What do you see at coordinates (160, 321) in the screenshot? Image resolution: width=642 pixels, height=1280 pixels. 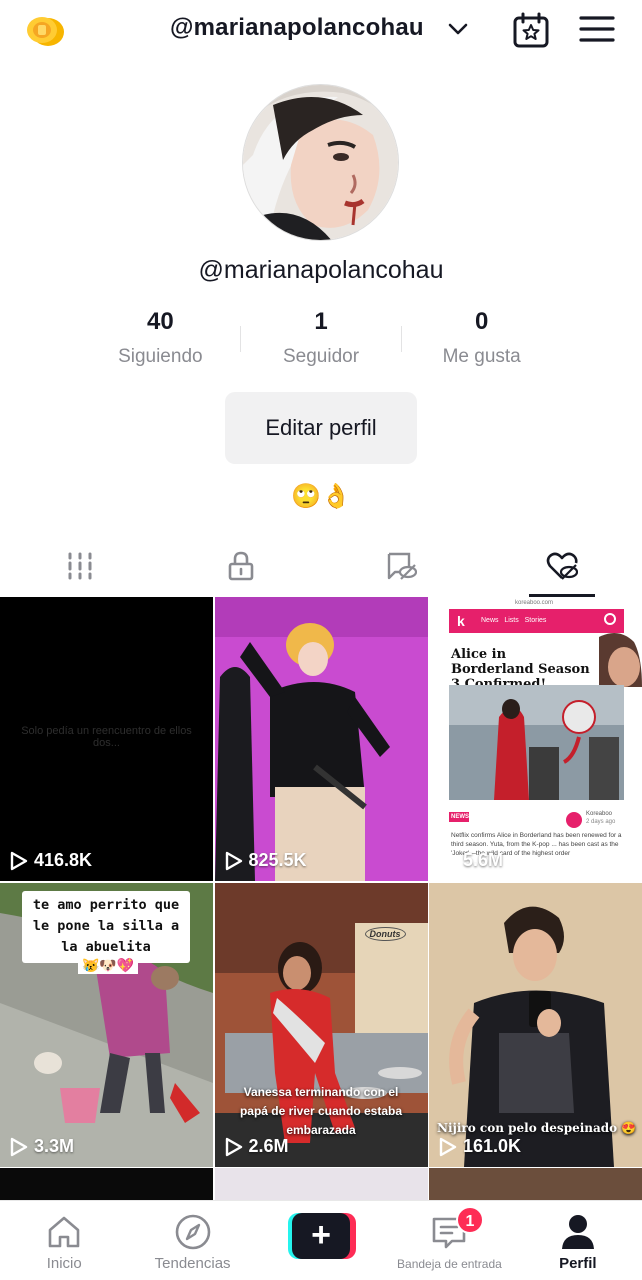 I see `stat-value: 40` at bounding box center [160, 321].